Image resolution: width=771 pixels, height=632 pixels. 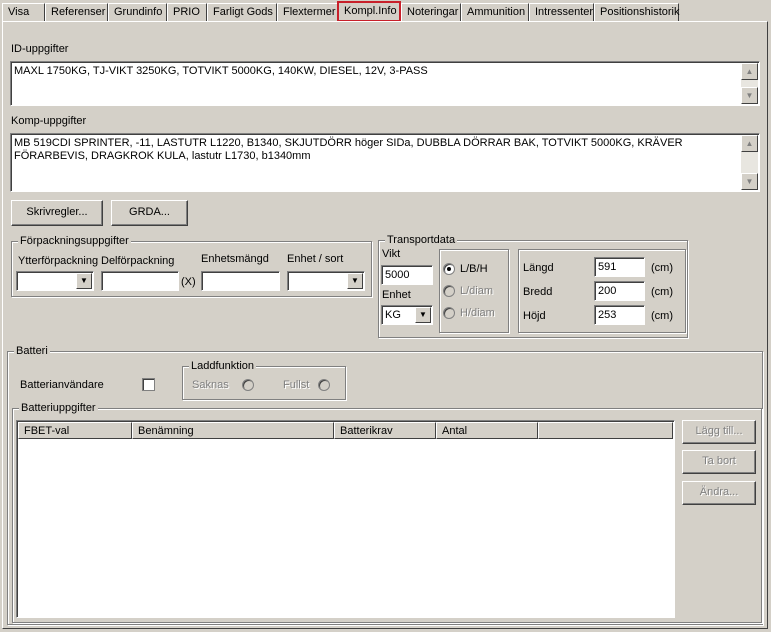 I want to click on hojd-value: 253, so click(x=607, y=315).